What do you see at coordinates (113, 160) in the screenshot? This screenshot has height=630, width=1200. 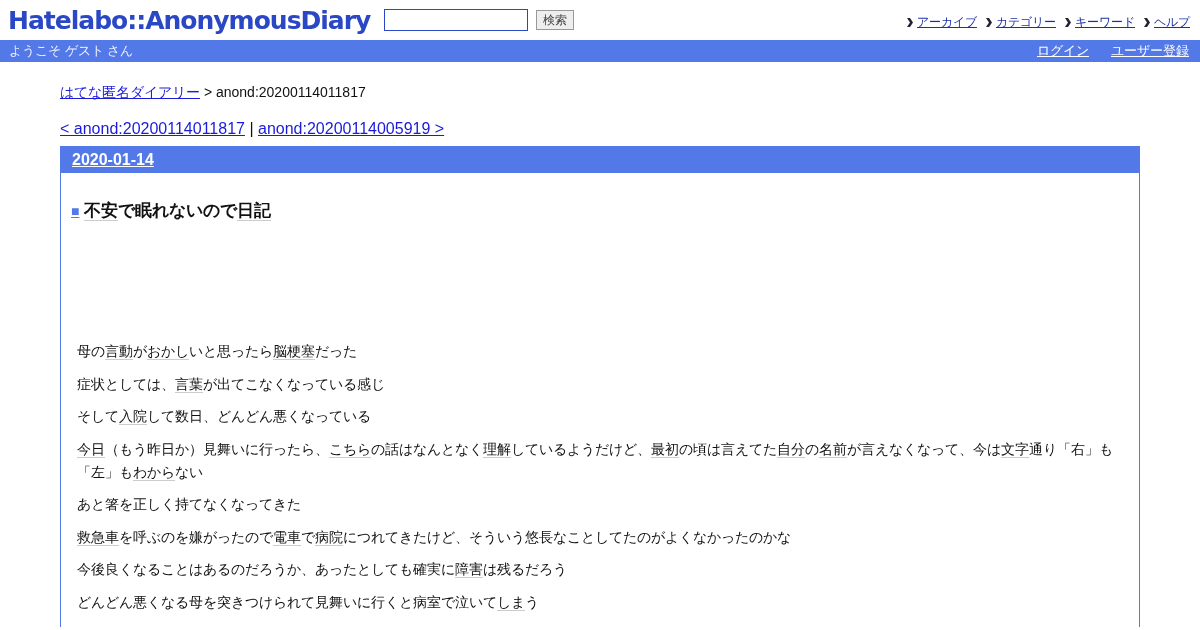 I see `date-link: 2020-01-14` at bounding box center [113, 160].